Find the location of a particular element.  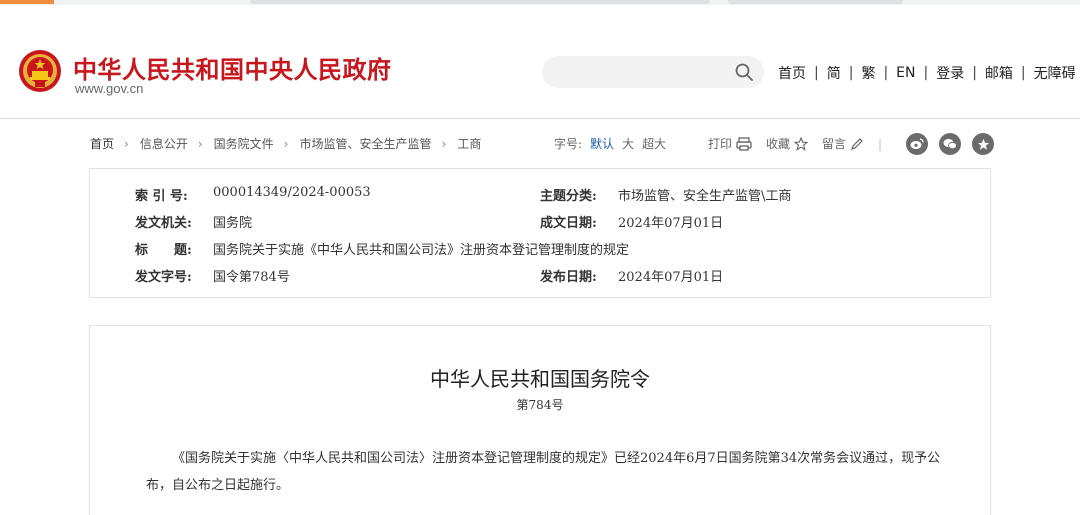

breadcrumb: 首页 › 信息公开 › 国务院文件 › 市场监管、安全生产监管 › 工商 is located at coordinates (285, 143).